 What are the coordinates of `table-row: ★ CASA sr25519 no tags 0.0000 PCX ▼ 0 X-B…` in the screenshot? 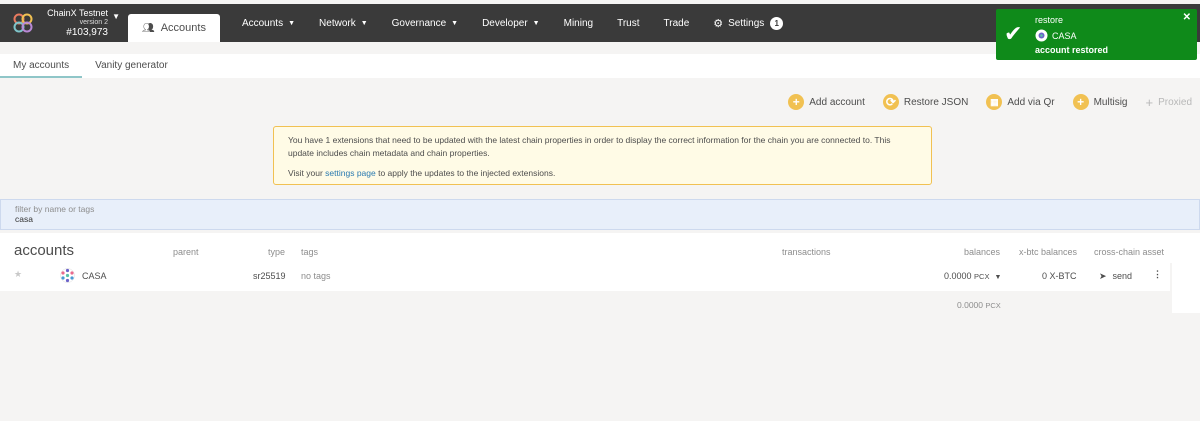 It's located at (585, 277).